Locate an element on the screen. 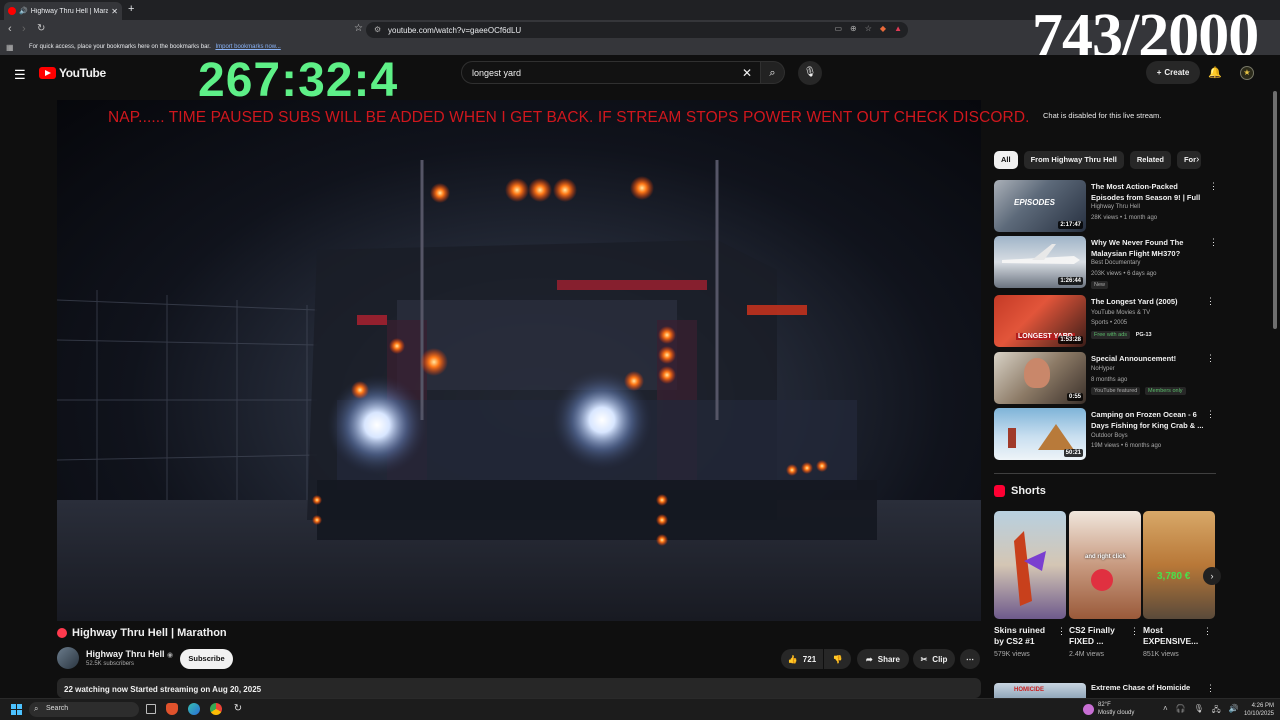  video-thumbnail: 0:55 is located at coordinates (1040, 378).